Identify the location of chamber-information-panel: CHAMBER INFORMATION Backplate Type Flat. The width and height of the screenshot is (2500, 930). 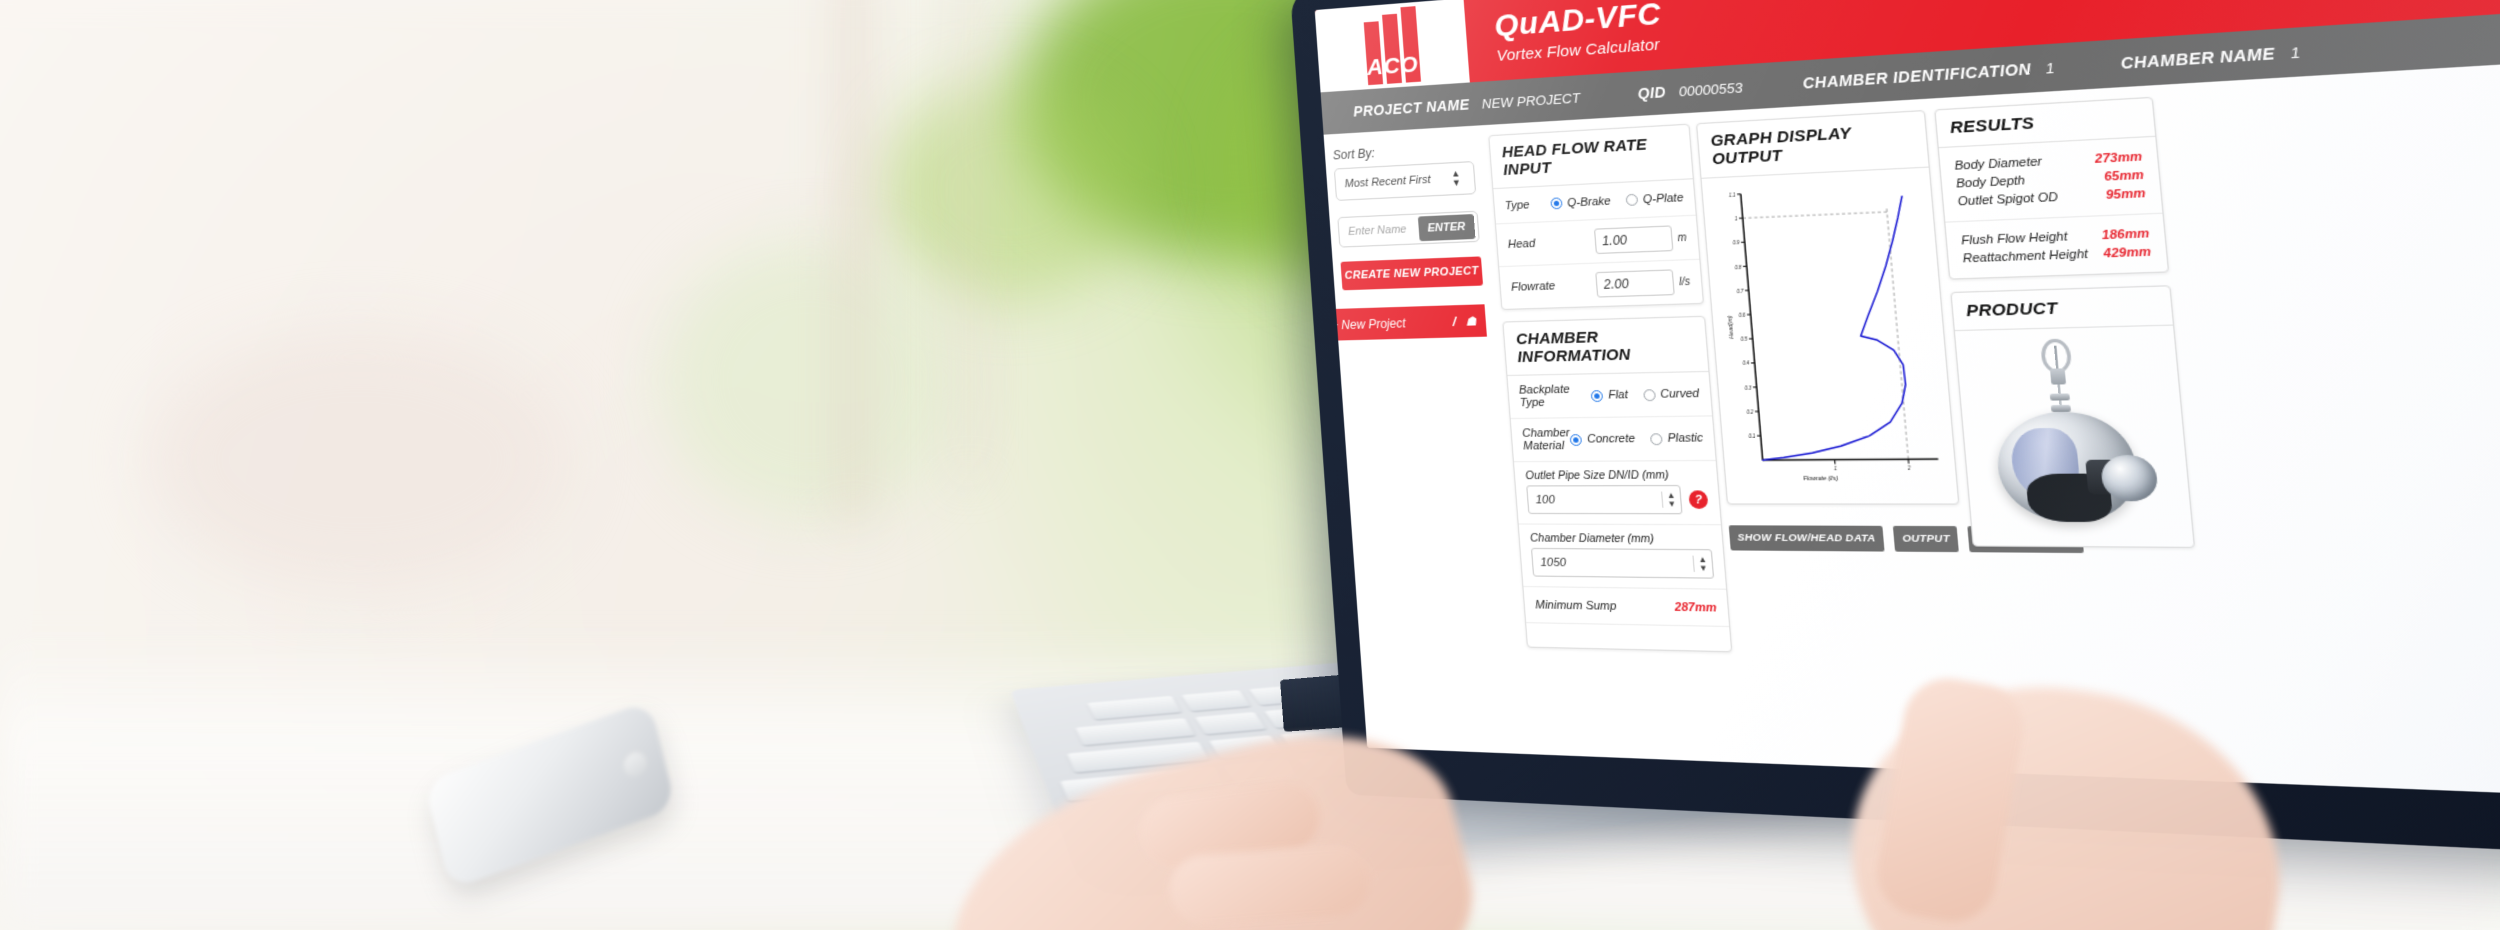
(1617, 484).